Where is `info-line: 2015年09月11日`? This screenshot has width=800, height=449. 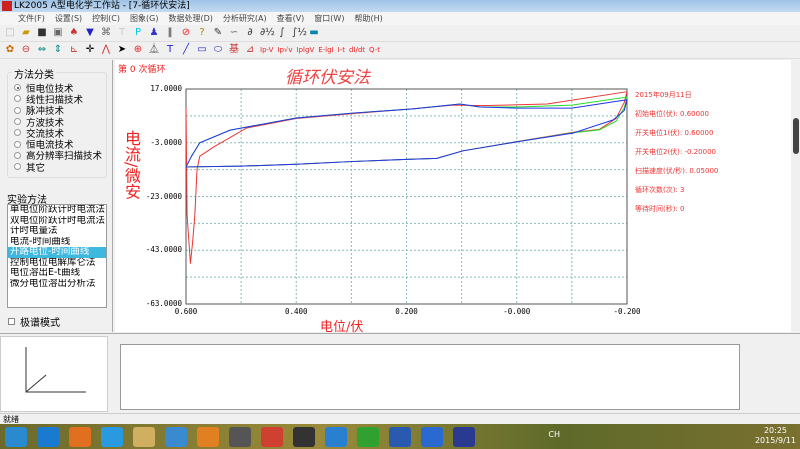 info-line: 2015年09月11日 is located at coordinates (663, 95).